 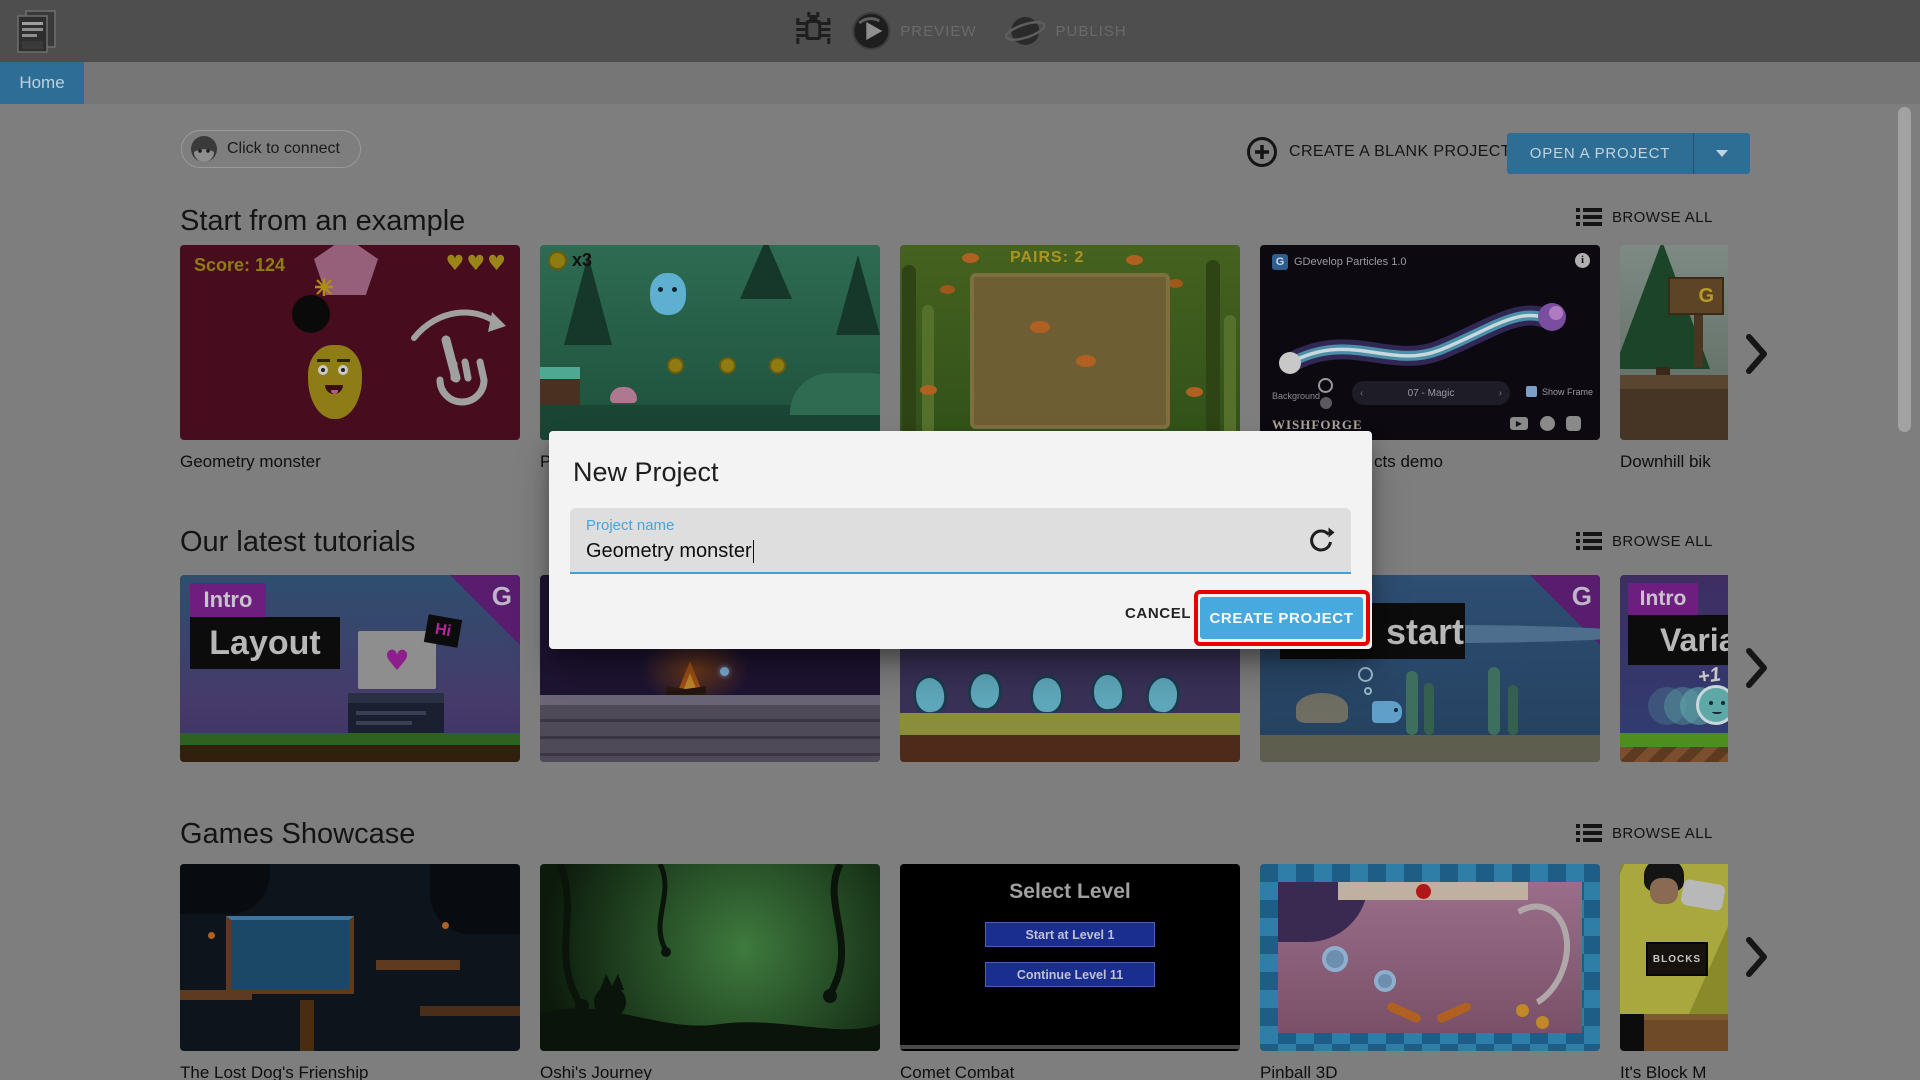 What do you see at coordinates (42, 83) in the screenshot?
I see `tab-home: Home` at bounding box center [42, 83].